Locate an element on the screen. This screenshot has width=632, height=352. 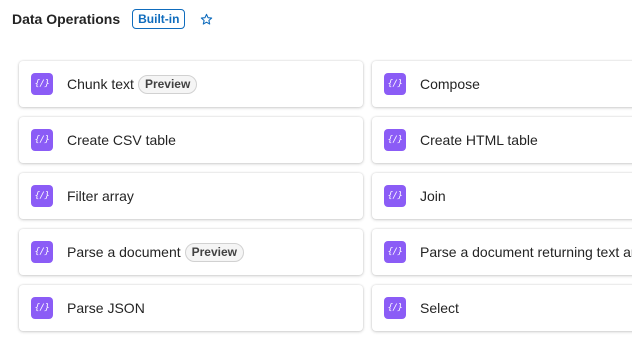
action-card-create-html-table: {/} Create HTML table is located at coordinates (502, 140).